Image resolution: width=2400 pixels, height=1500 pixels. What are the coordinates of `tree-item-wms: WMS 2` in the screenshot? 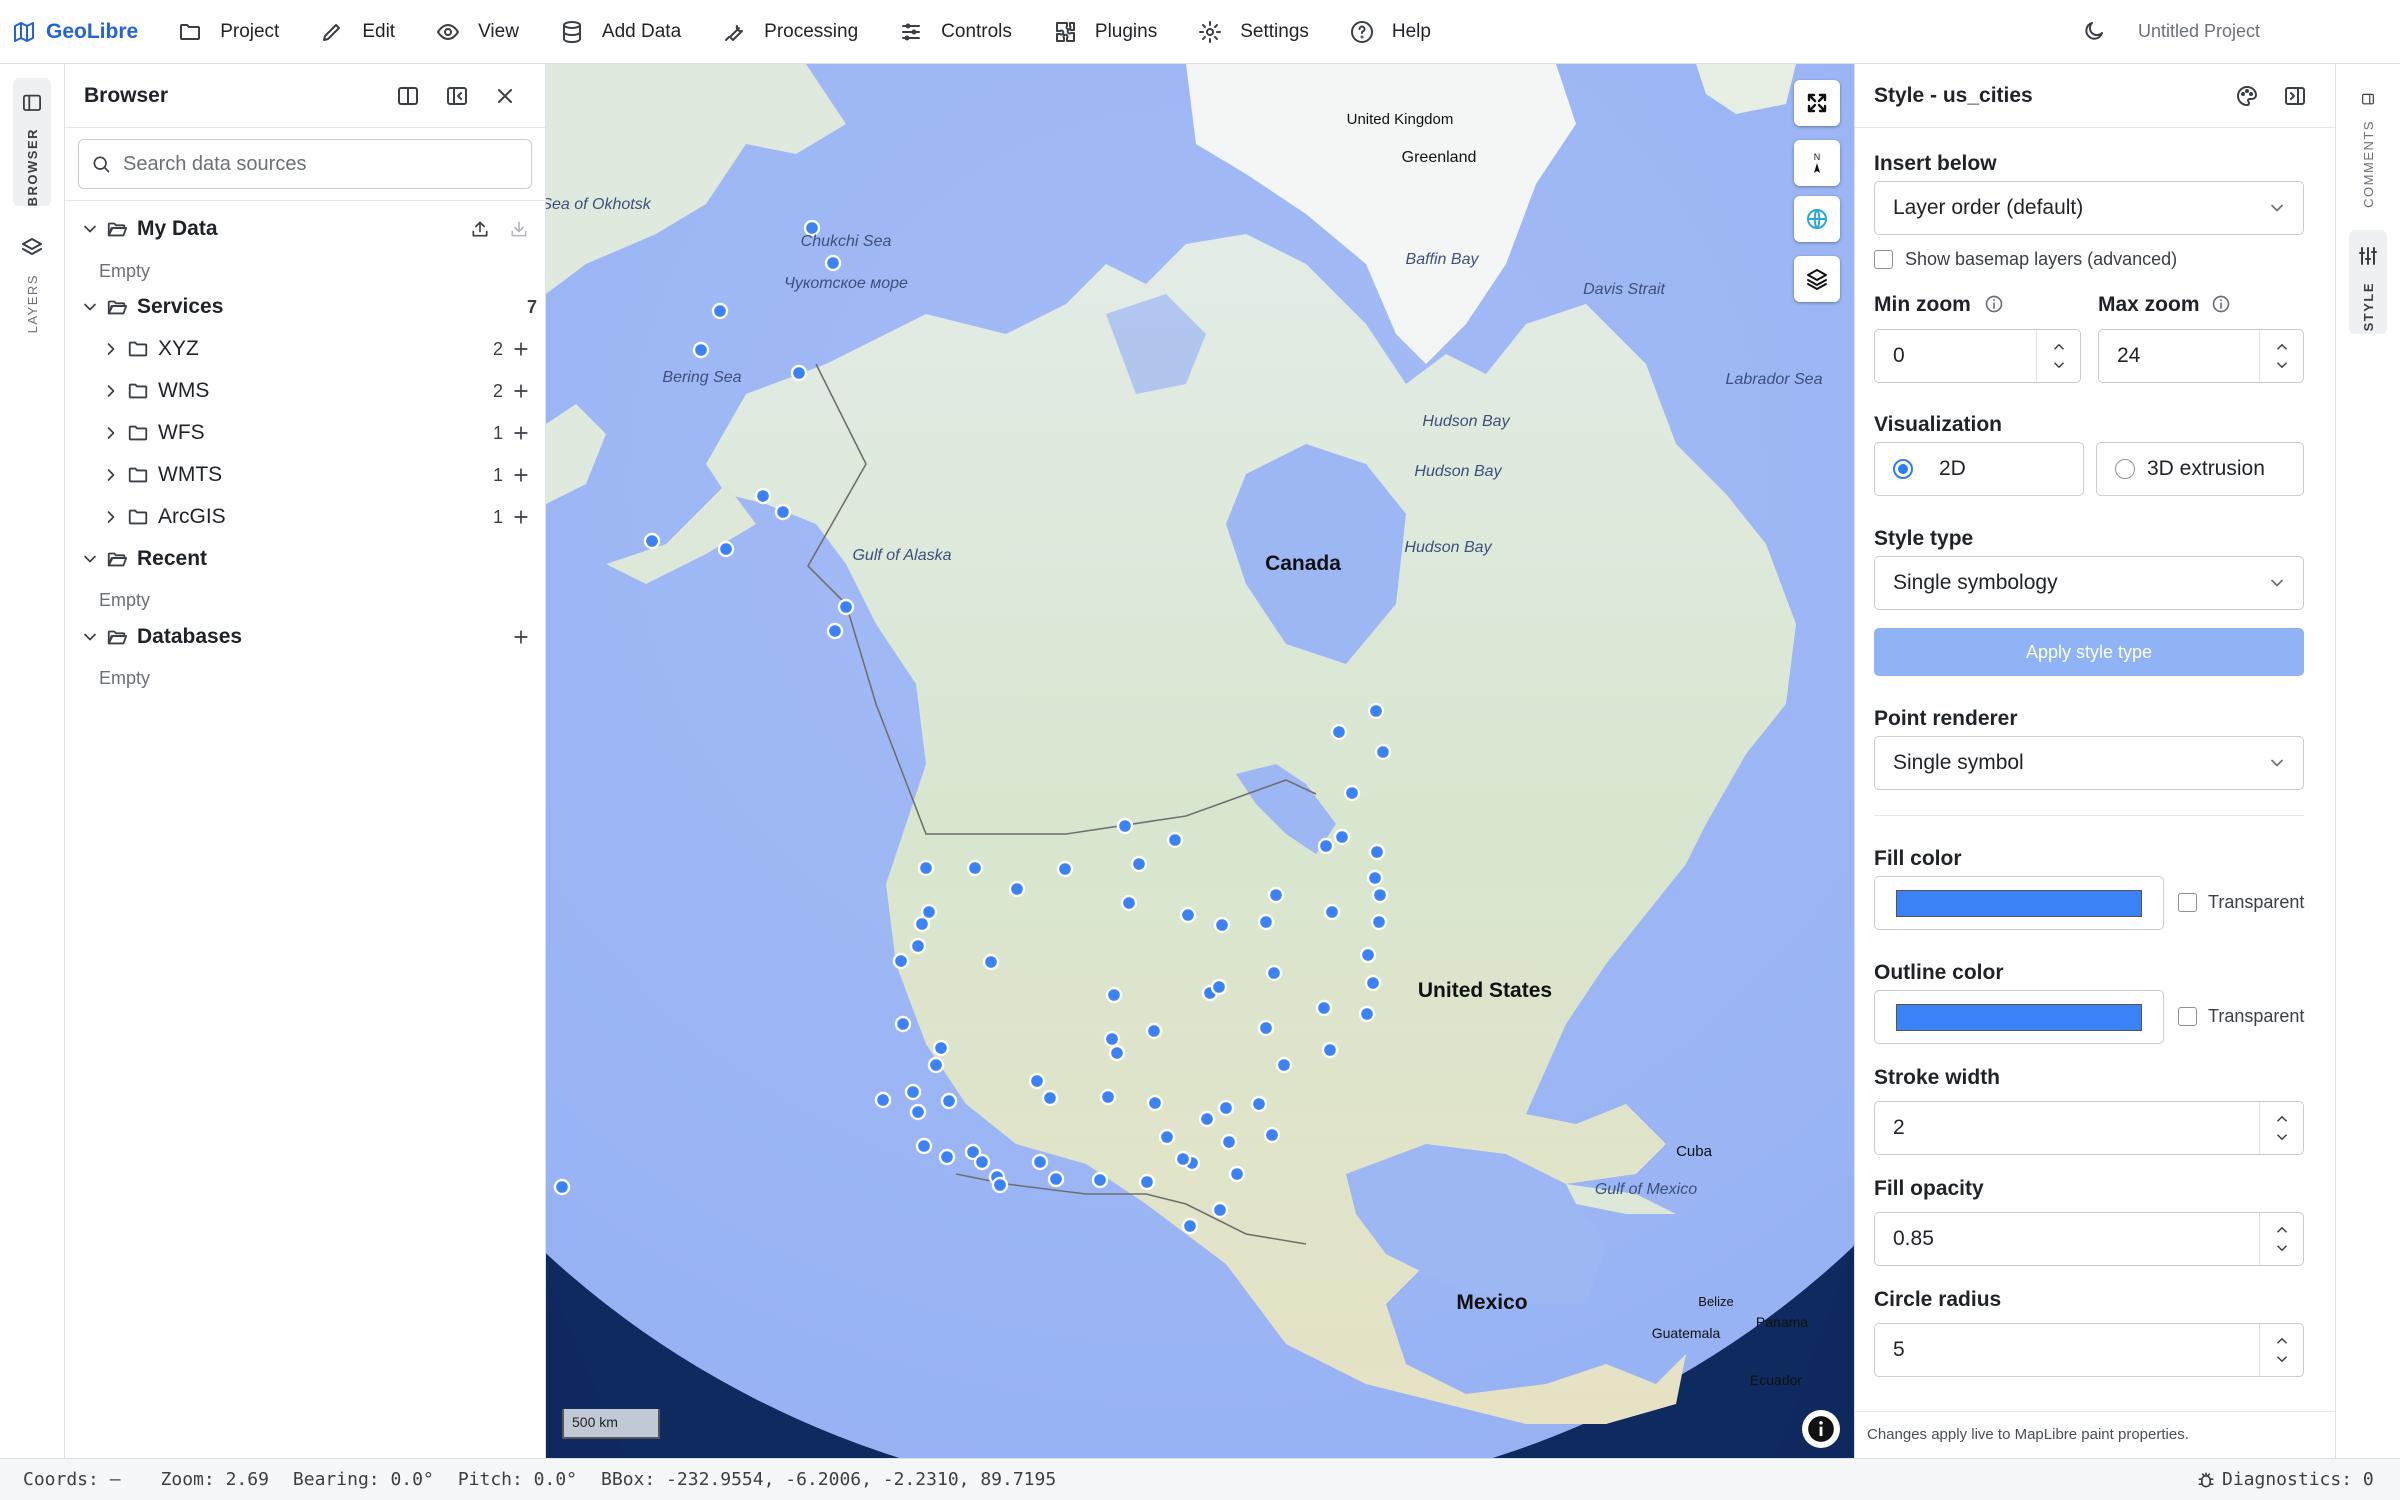 It's located at (305, 391).